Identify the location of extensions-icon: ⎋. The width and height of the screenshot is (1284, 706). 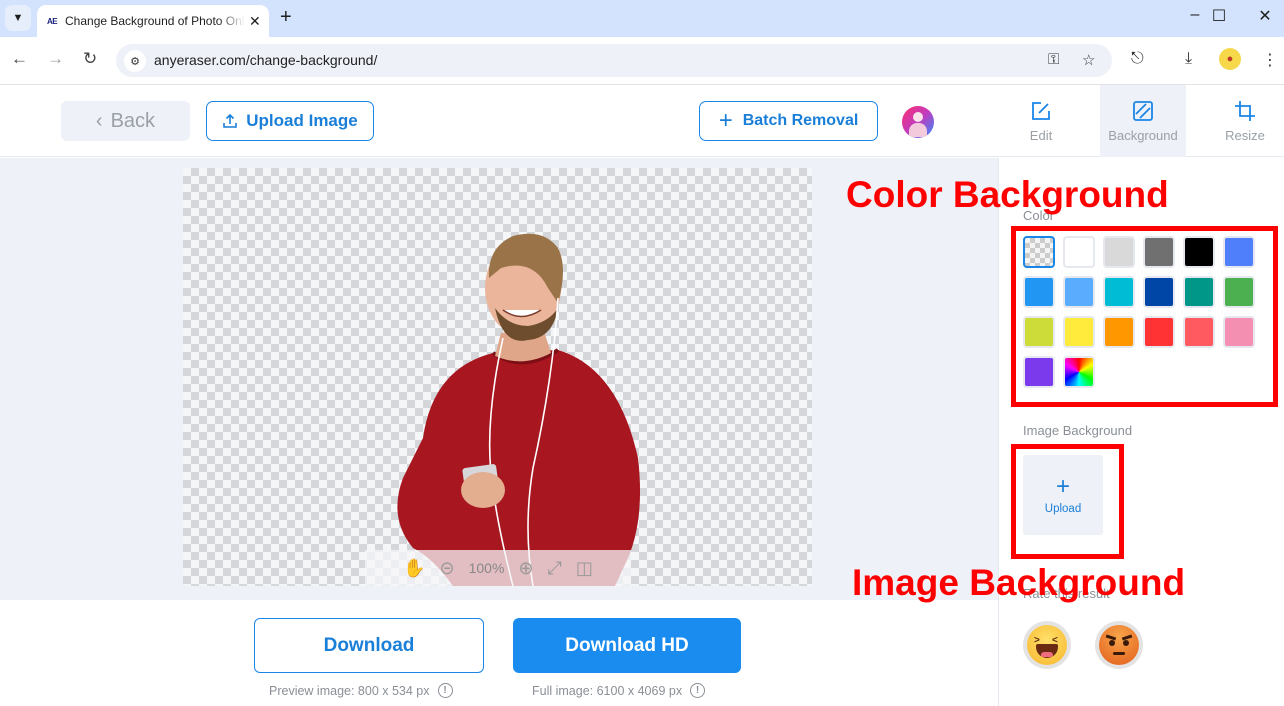
(1137, 59).